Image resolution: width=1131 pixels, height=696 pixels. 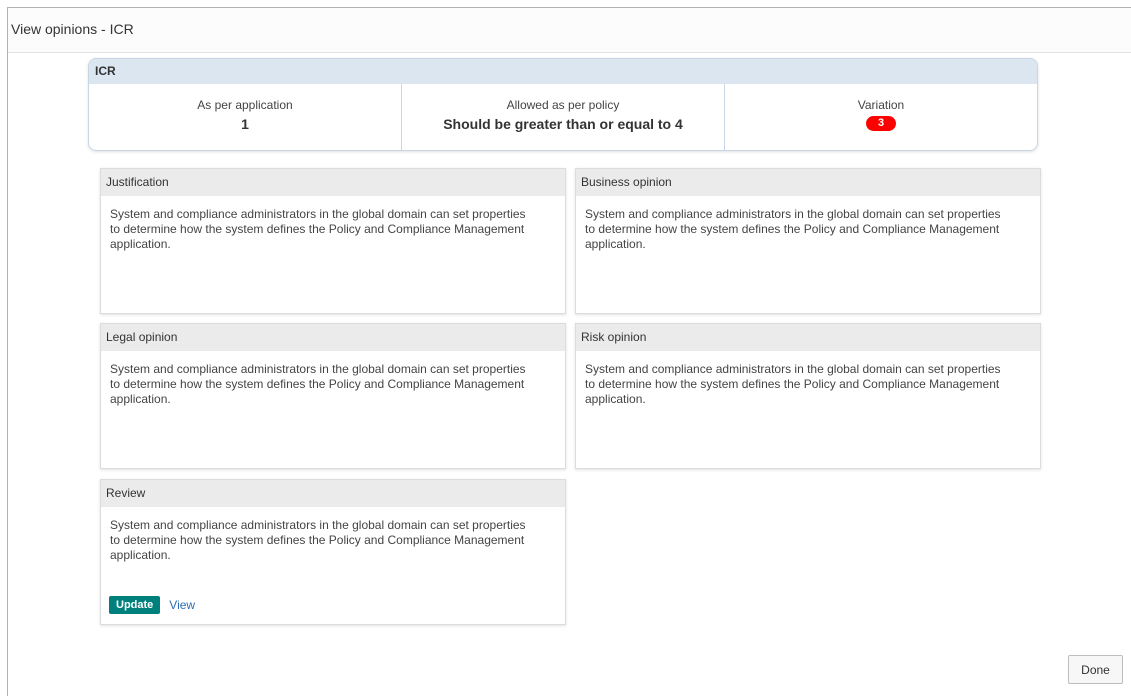 What do you see at coordinates (808, 337) in the screenshot?
I see `risk-opinion-card-title: Risk opinion` at bounding box center [808, 337].